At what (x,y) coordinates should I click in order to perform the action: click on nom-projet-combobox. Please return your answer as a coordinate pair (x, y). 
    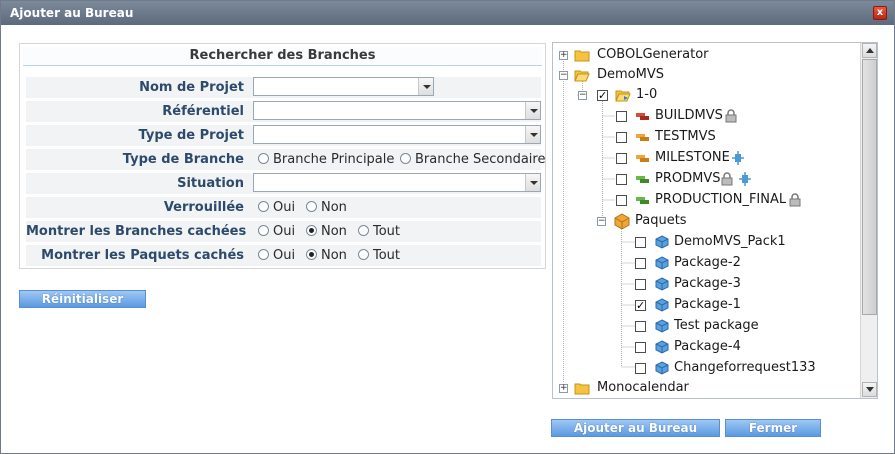
    Looking at the image, I should click on (343, 86).